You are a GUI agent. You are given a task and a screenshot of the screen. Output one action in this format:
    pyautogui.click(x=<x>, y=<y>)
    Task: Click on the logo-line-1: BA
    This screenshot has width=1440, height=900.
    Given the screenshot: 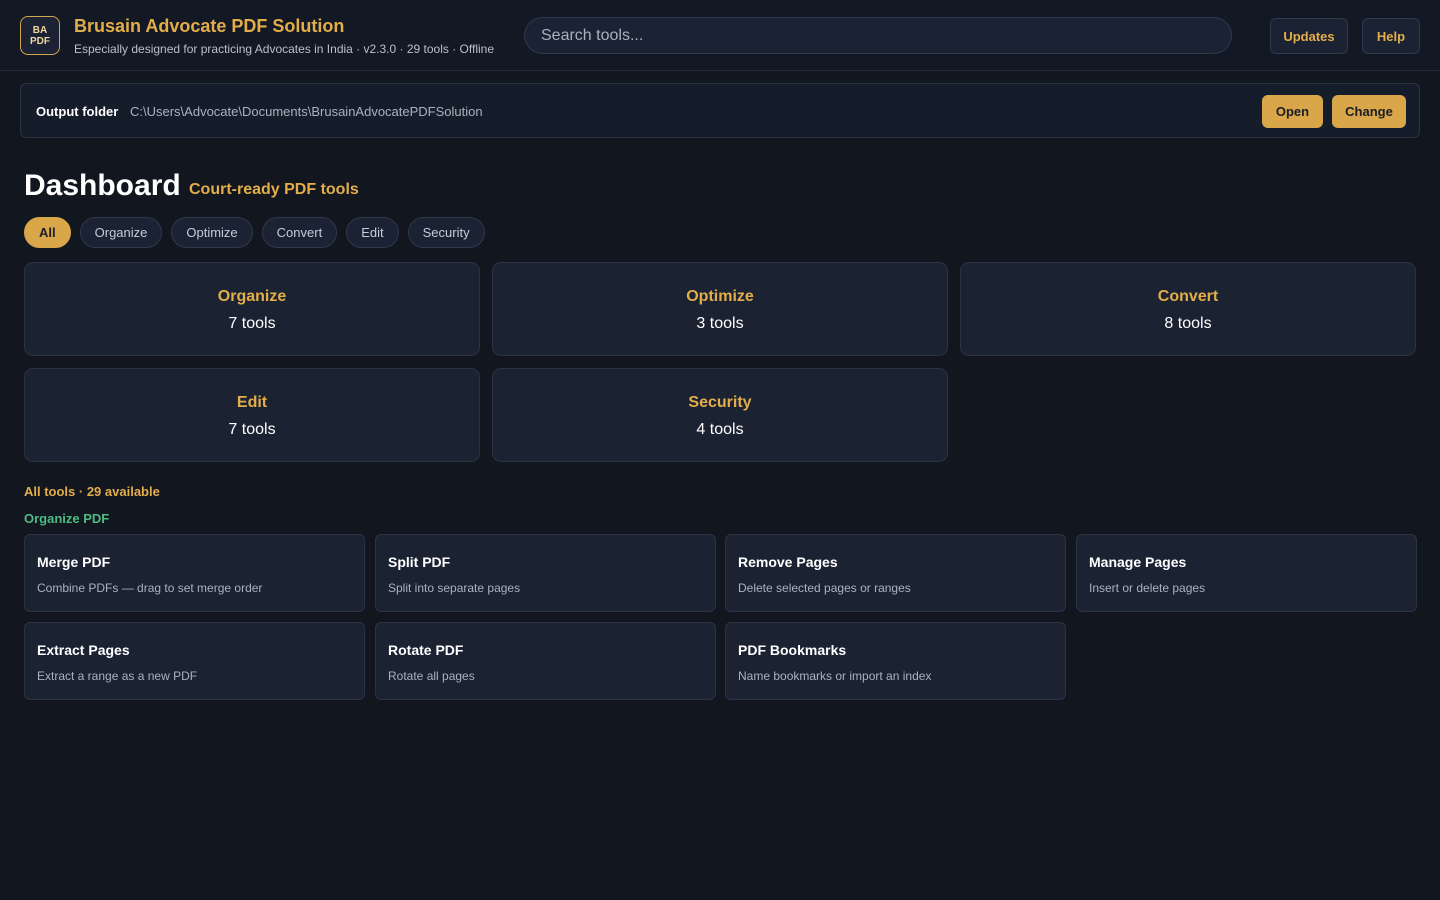 What is the action you would take?
    pyautogui.click(x=40, y=30)
    